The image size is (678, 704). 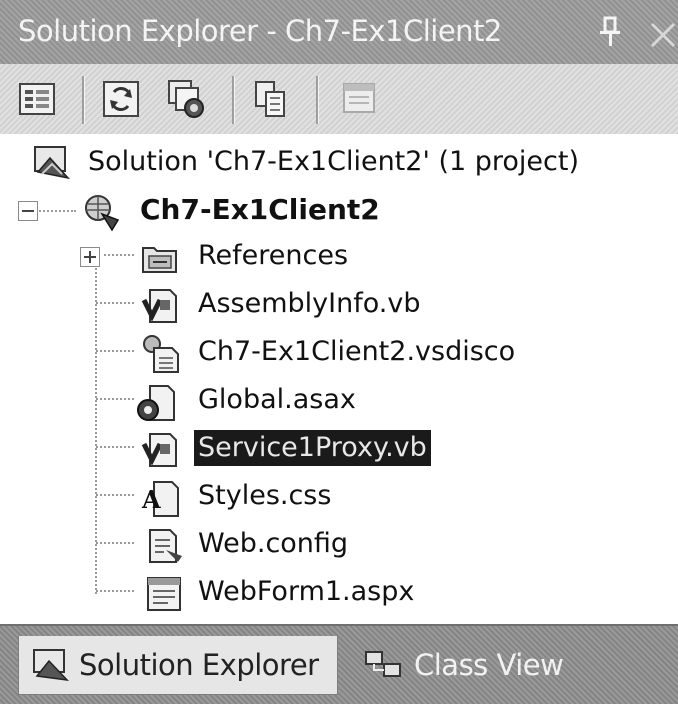 What do you see at coordinates (383, 664) in the screenshot?
I see `class-view-tab-icon` at bounding box center [383, 664].